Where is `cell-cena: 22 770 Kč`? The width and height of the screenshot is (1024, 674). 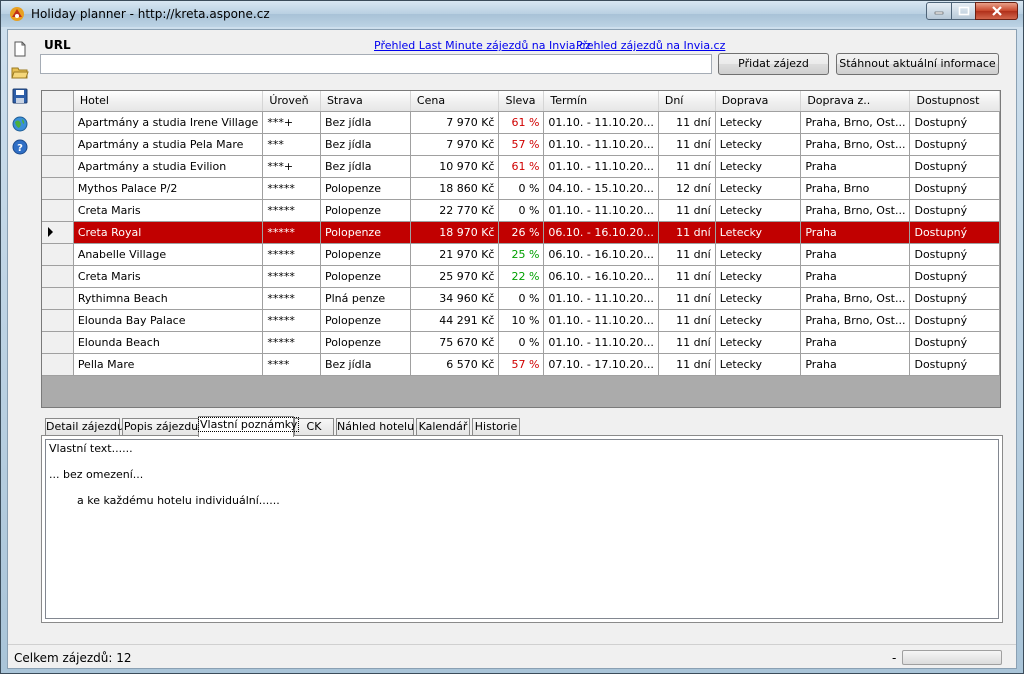
cell-cena: 22 770 Kč is located at coordinates (455, 210).